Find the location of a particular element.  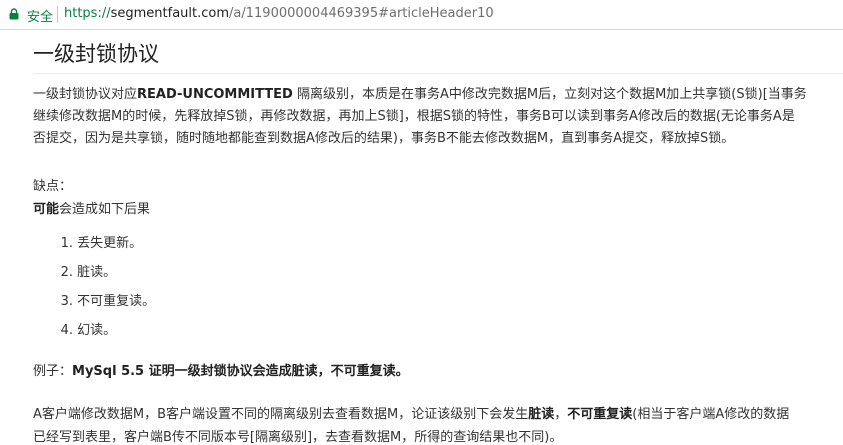

list-item: 3. 不可重复读。 is located at coordinates (108, 301).